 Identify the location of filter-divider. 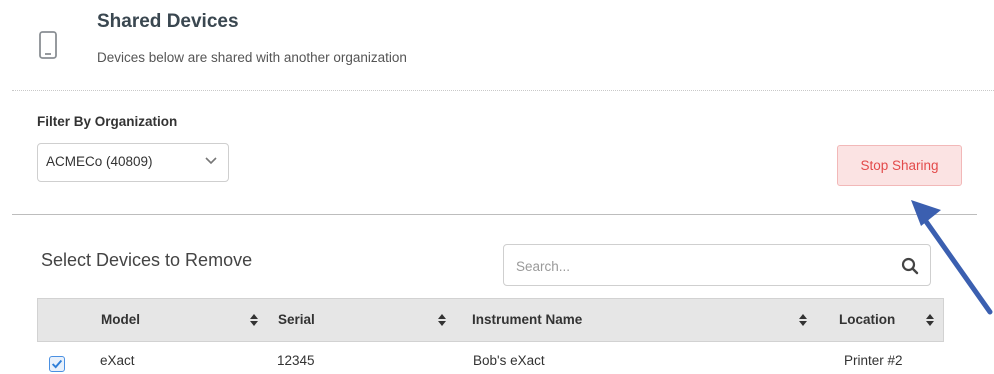
(494, 214).